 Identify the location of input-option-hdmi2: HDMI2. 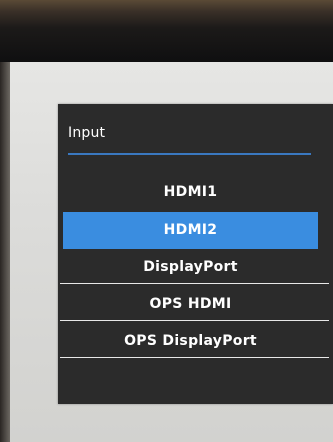
(190, 230).